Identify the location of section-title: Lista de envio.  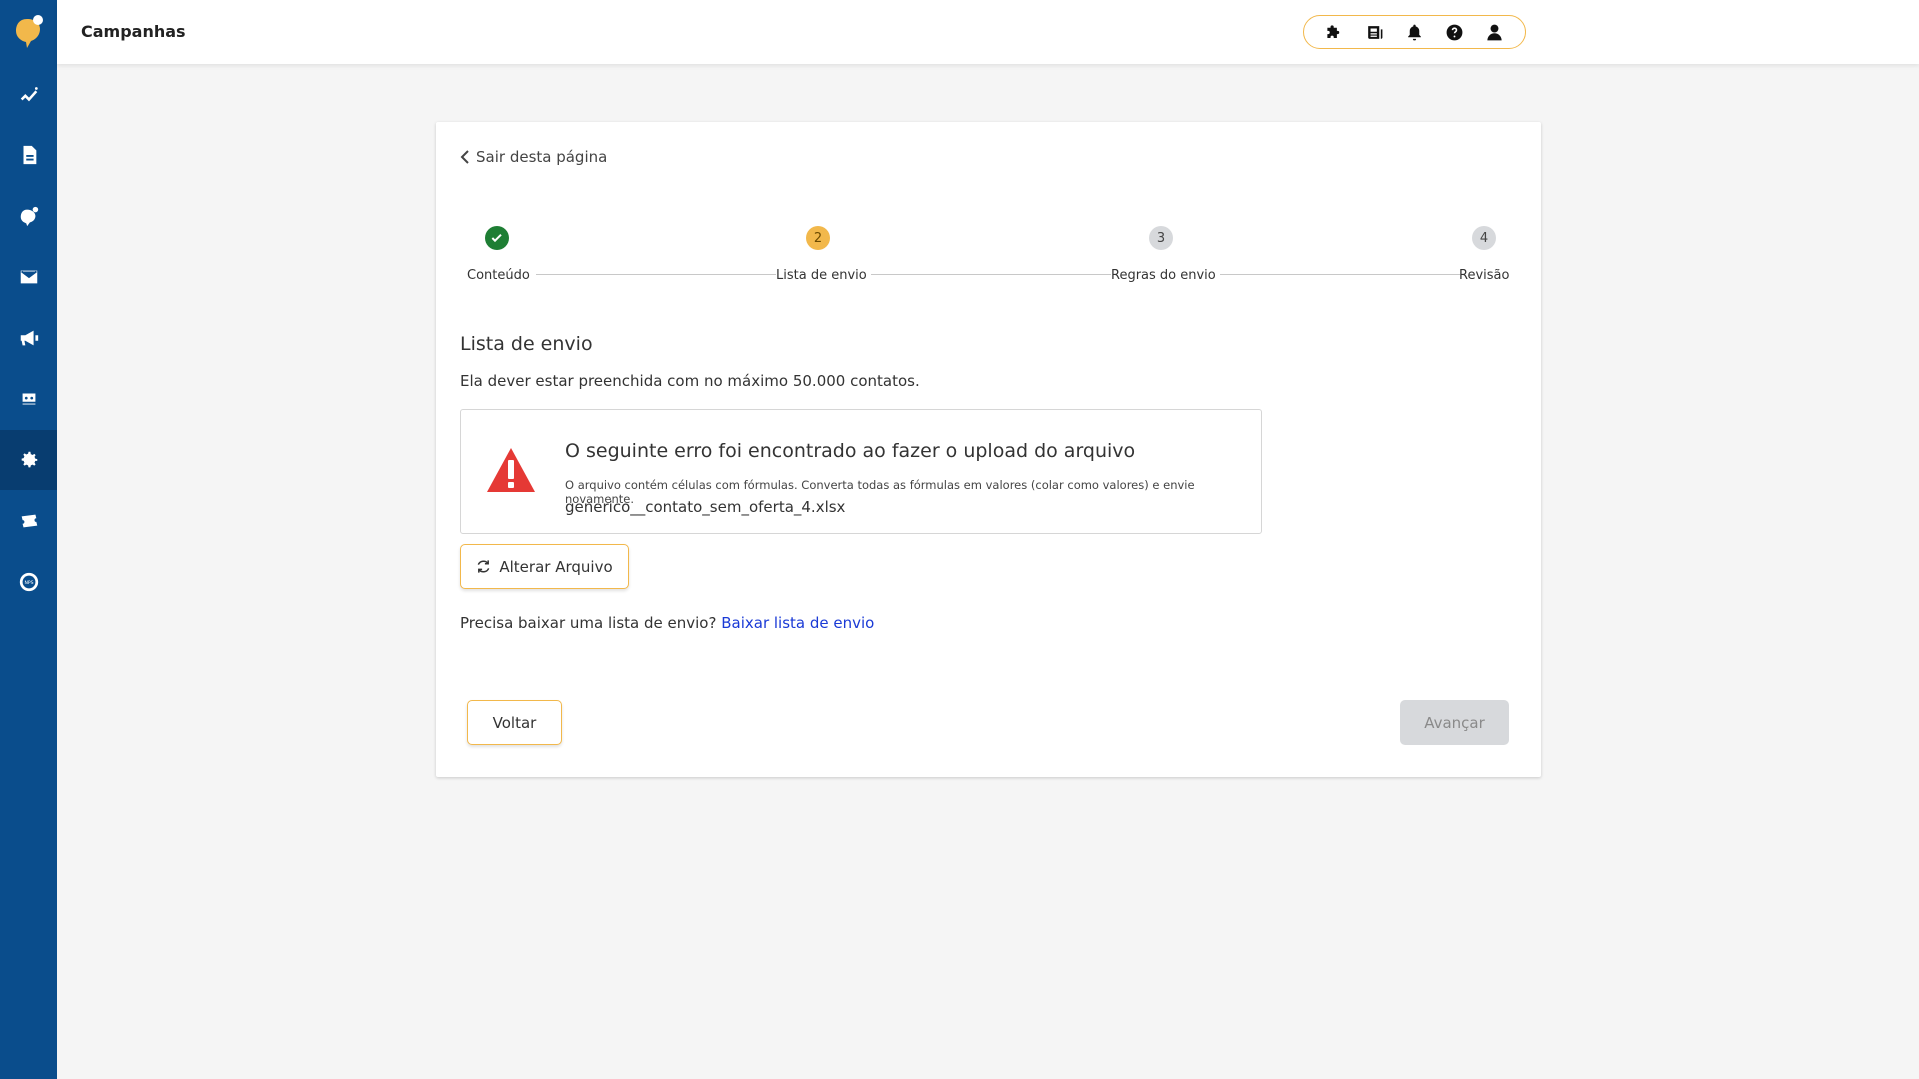
(526, 344).